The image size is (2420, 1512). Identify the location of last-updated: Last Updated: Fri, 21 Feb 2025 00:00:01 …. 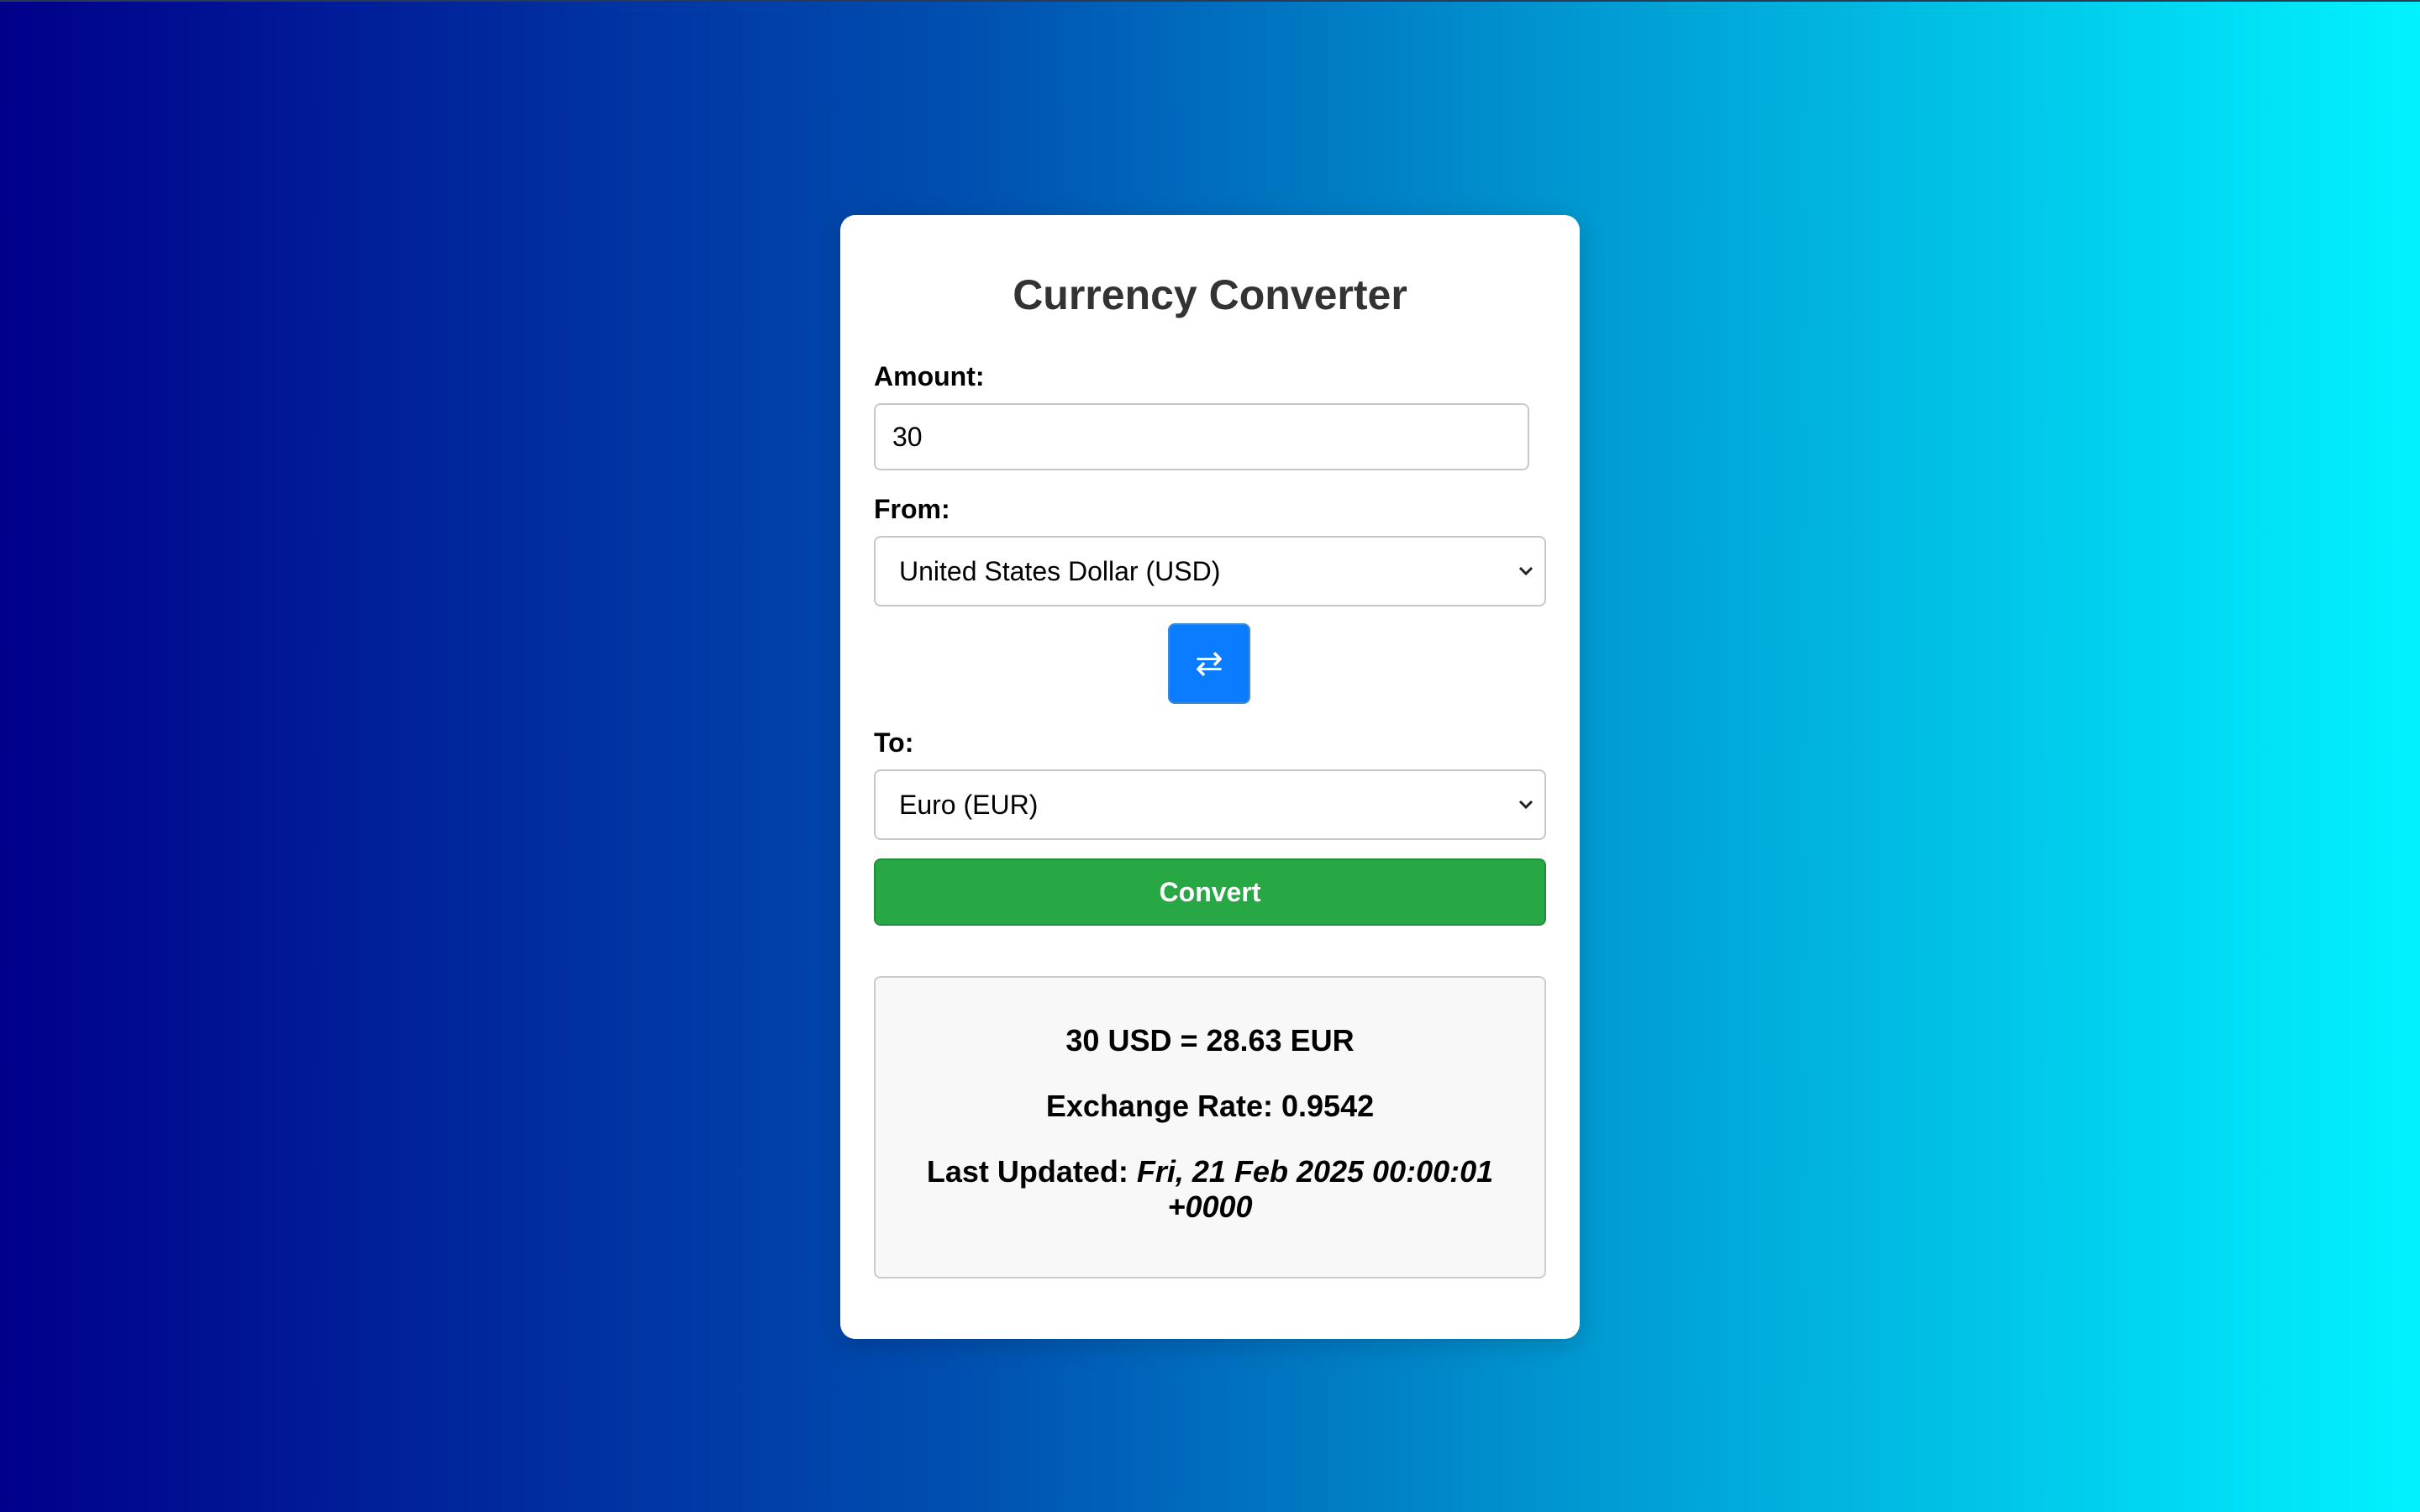
(1210, 1189).